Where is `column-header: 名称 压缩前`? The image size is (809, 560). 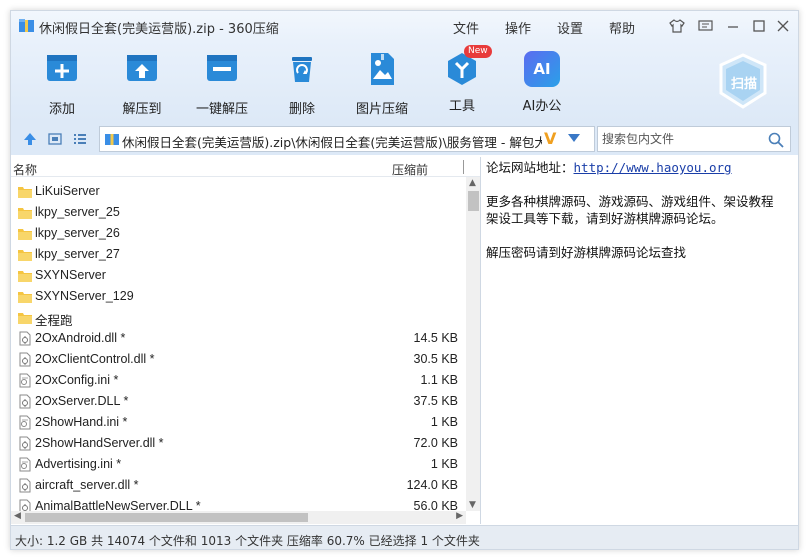
column-header: 名称 压缩前 is located at coordinates (245, 167).